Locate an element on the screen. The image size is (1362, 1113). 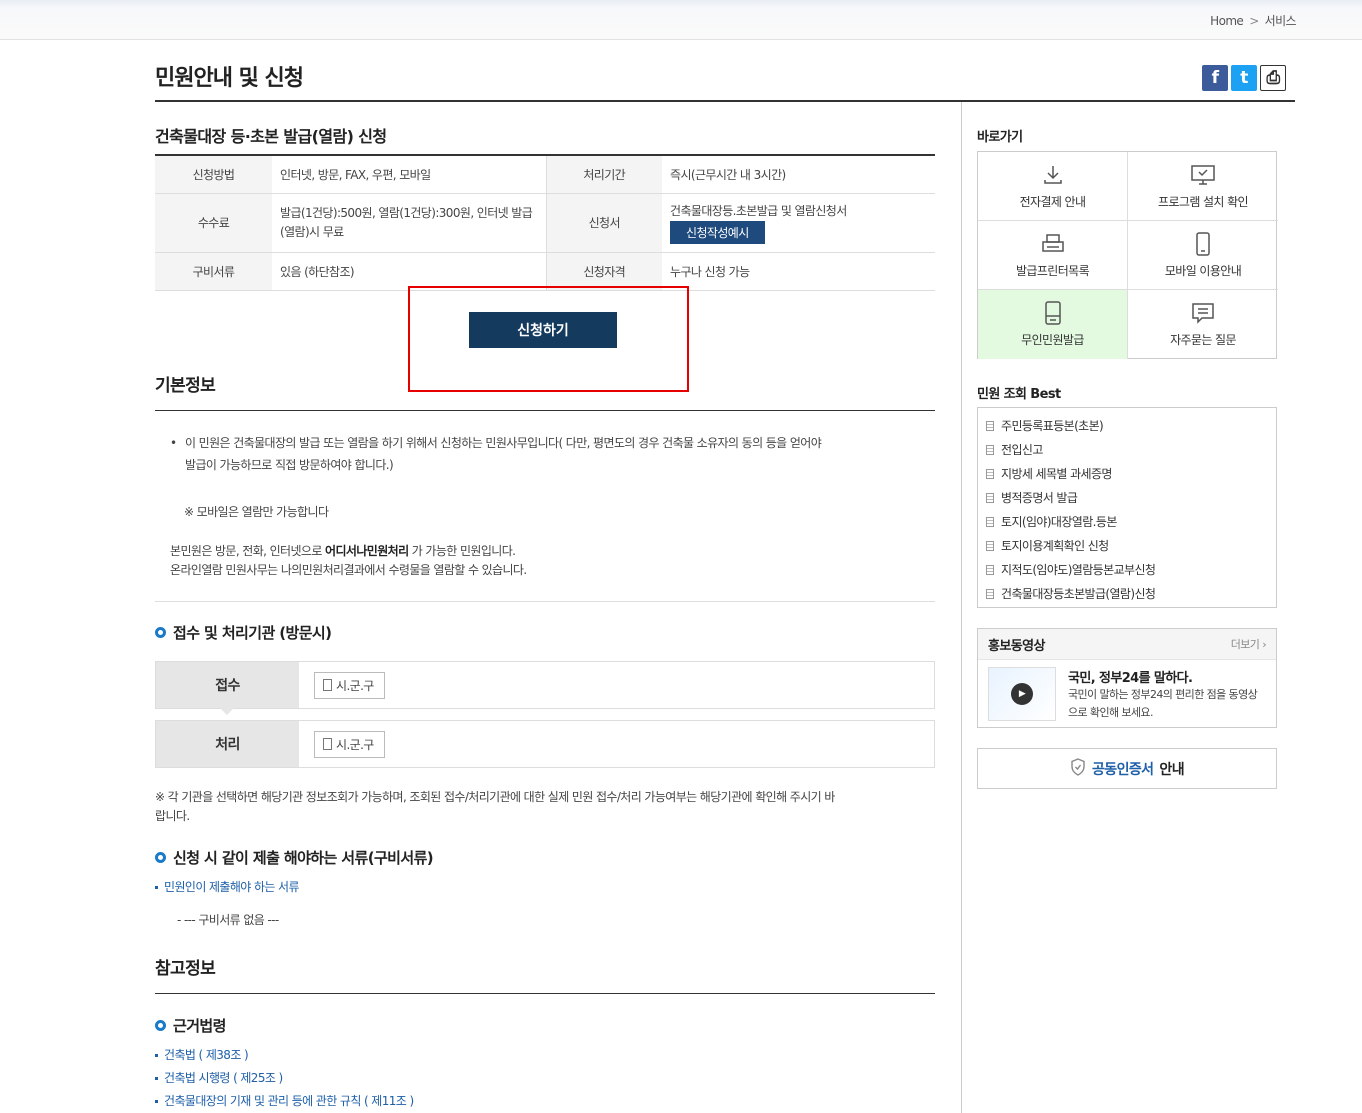
required-link: 민원인이 제출해야 하는 서류 is located at coordinates (232, 887).